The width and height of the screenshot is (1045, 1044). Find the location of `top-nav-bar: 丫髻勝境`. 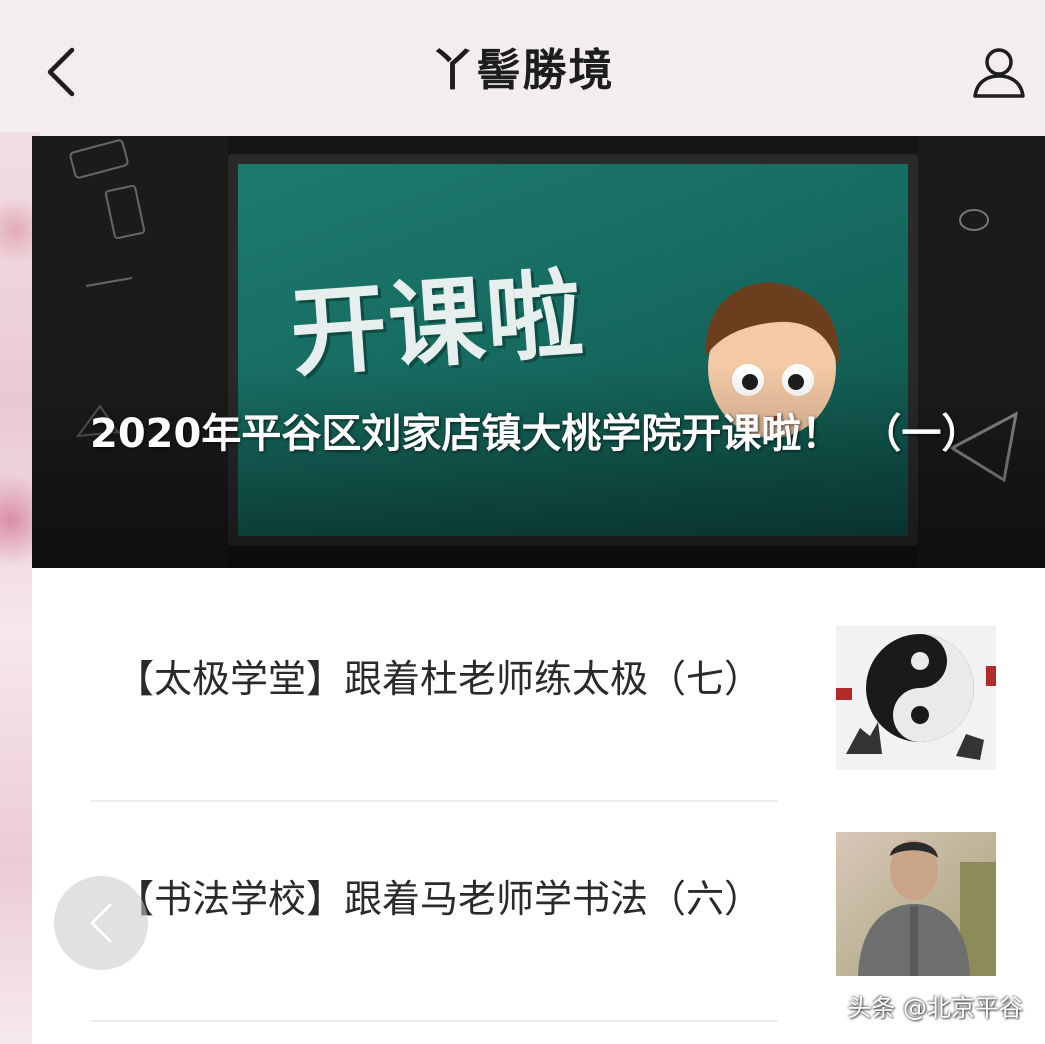

top-nav-bar: 丫髻勝境 is located at coordinates (522, 66).